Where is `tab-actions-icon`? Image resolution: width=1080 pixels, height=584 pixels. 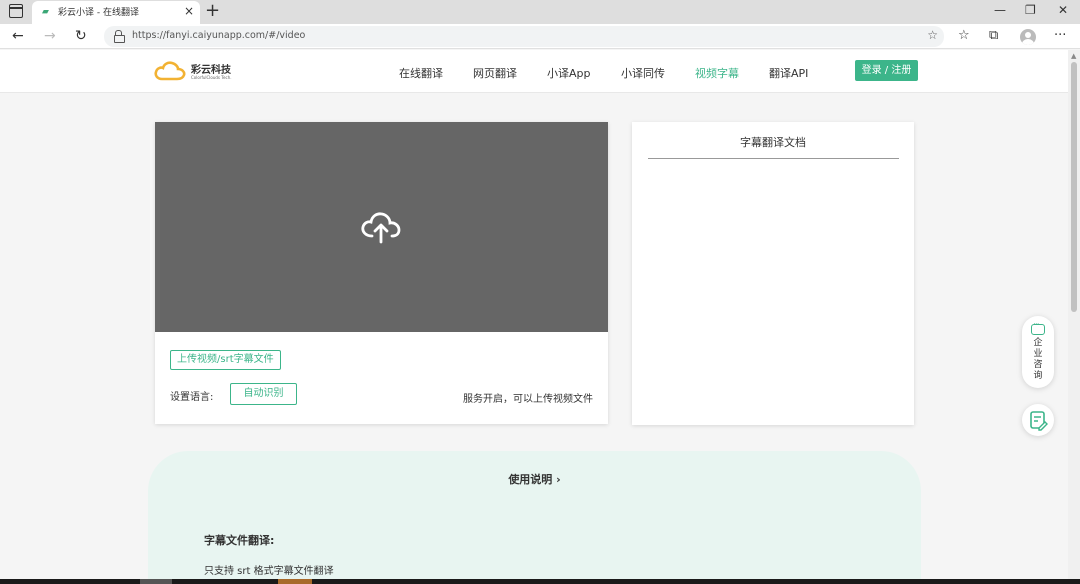 tab-actions-icon is located at coordinates (16, 11).